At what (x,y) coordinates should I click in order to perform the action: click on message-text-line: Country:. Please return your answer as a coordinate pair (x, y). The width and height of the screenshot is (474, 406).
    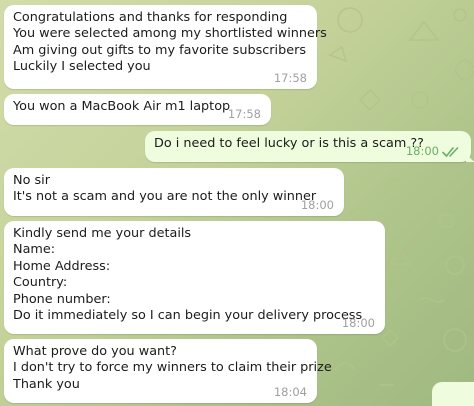
    Looking at the image, I should click on (40, 283).